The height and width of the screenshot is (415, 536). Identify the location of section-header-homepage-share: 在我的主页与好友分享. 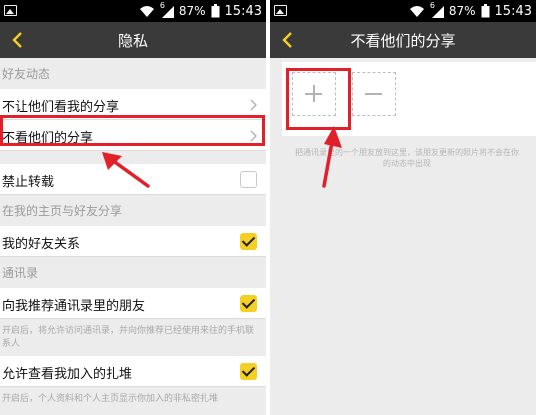
(133, 210).